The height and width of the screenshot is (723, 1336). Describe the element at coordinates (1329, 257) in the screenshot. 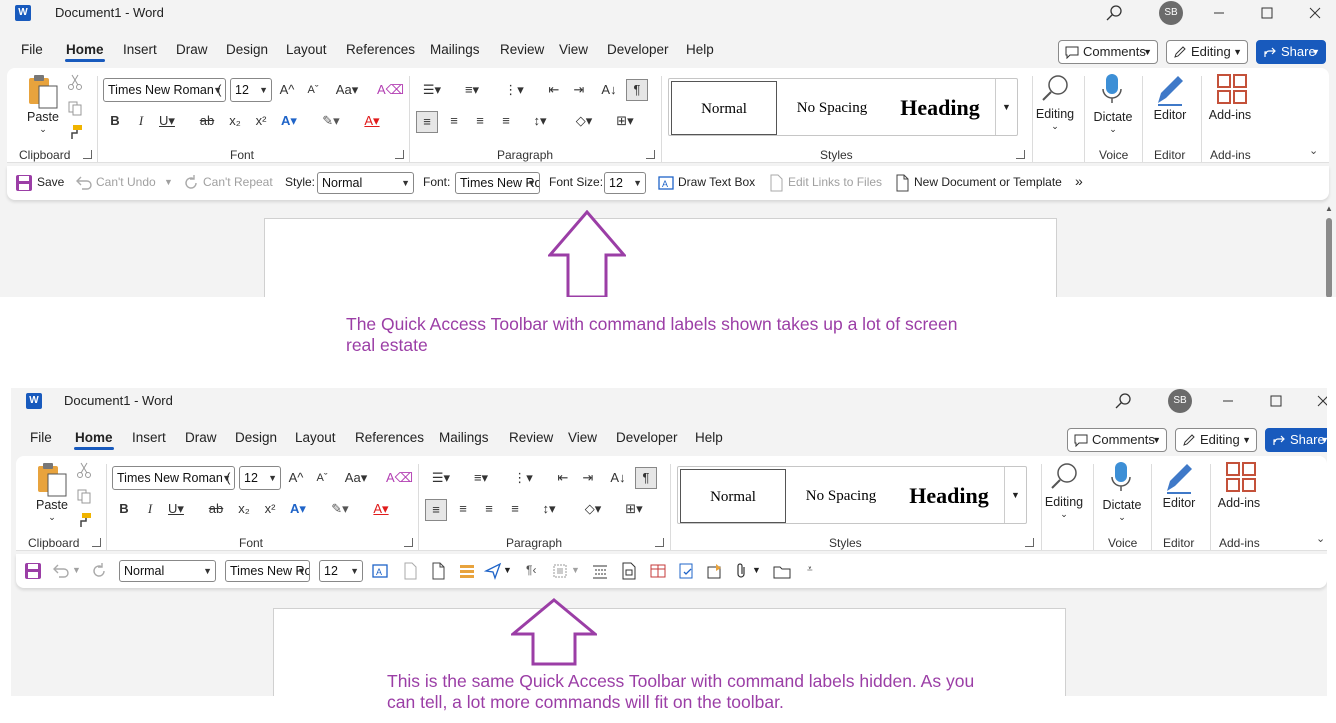

I see `scrollbar-thumb` at that location.